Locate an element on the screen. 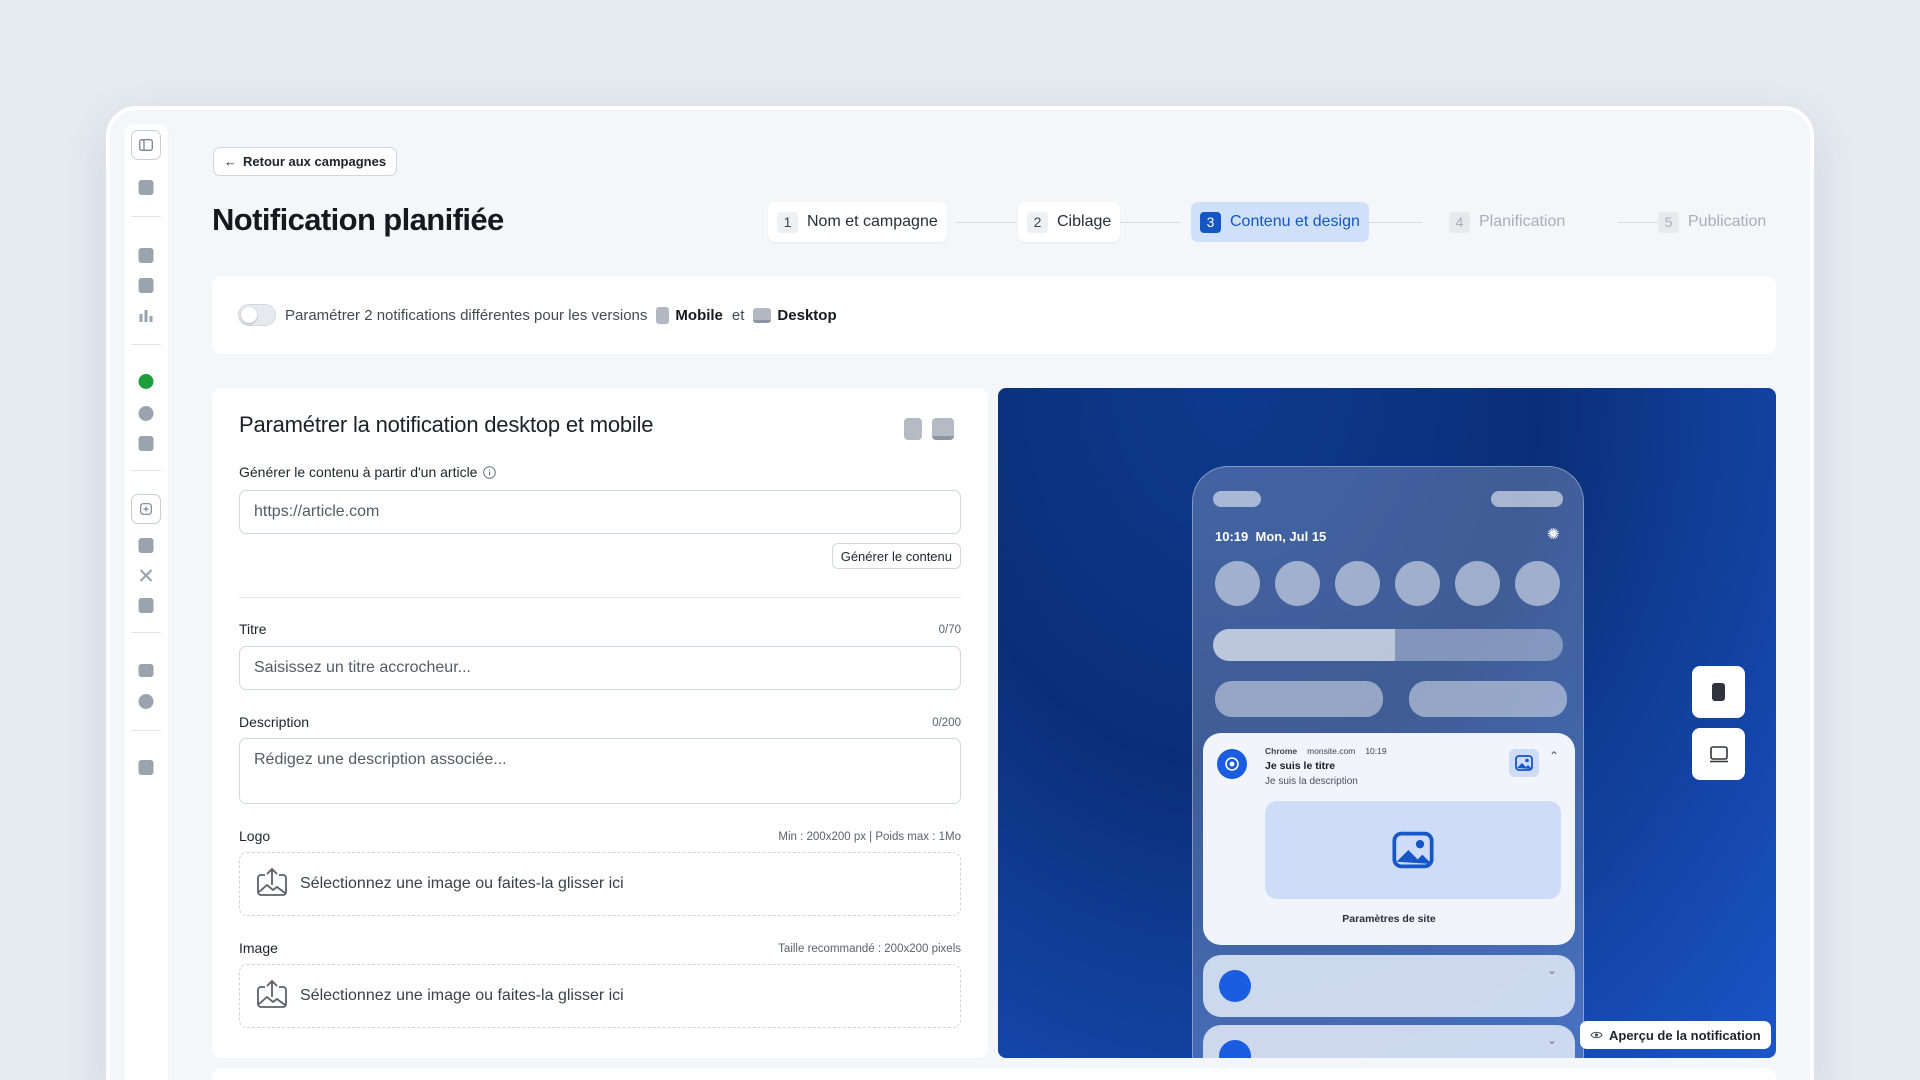 The image size is (1920, 1080). pin-icon is located at coordinates (146, 443).